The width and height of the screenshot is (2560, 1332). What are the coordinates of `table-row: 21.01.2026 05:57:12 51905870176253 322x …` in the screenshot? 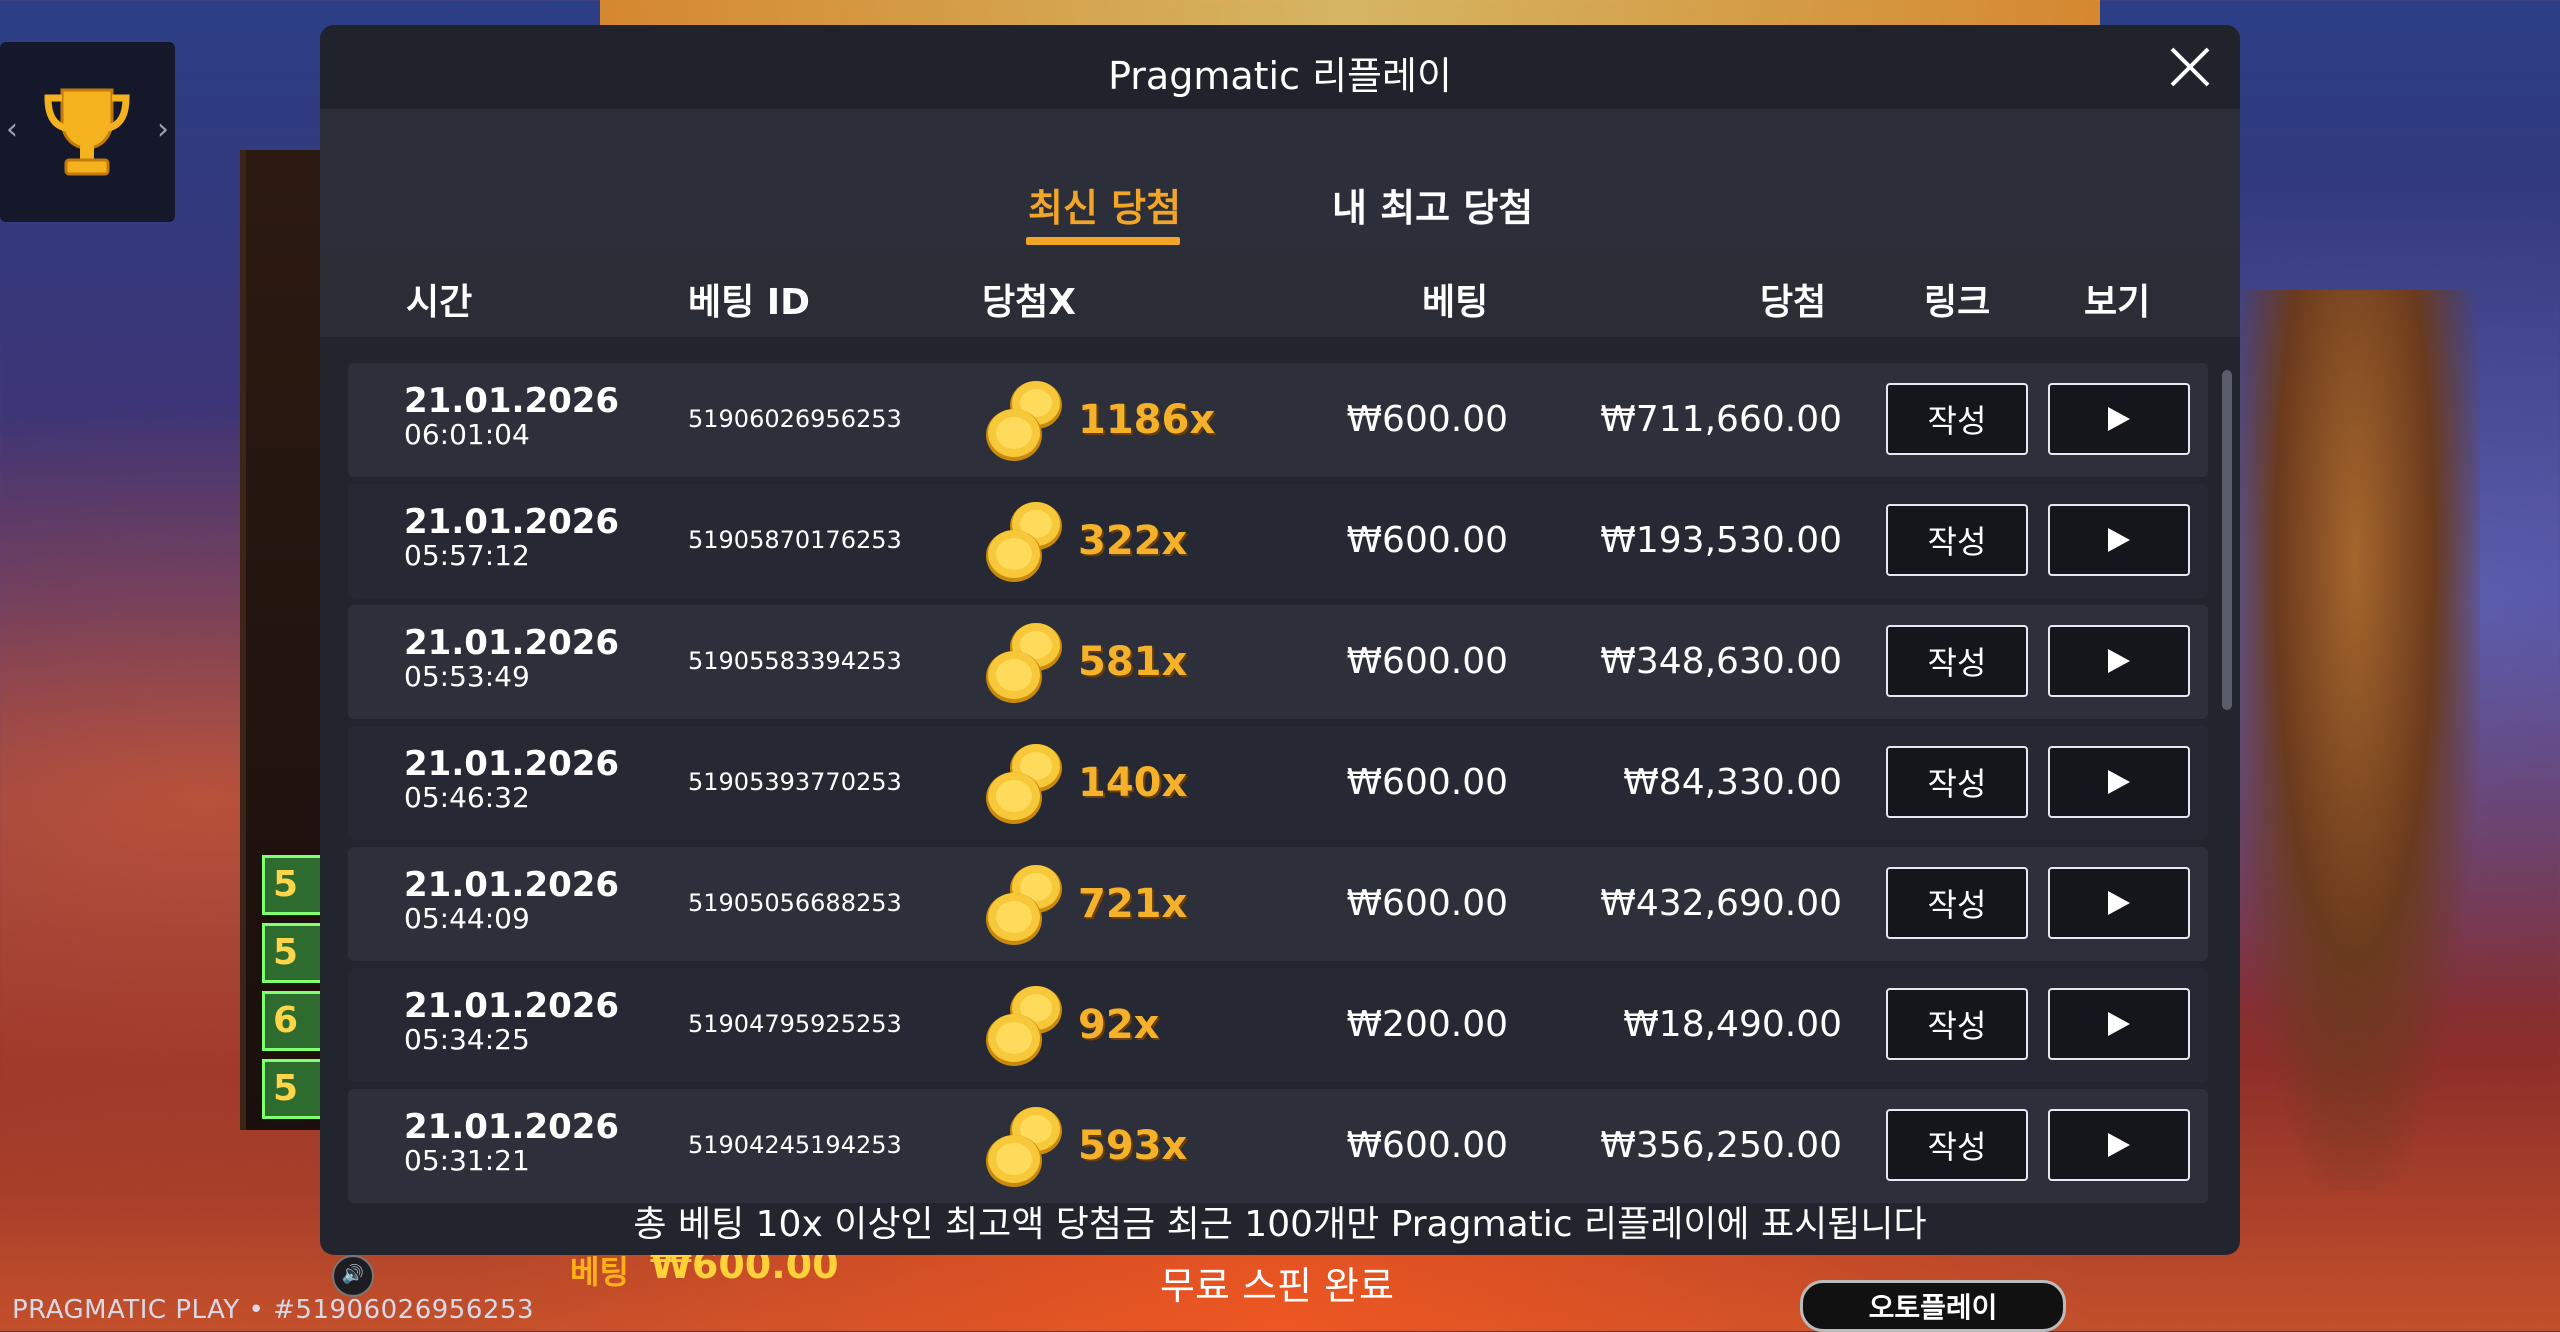 It's located at (1278, 541).